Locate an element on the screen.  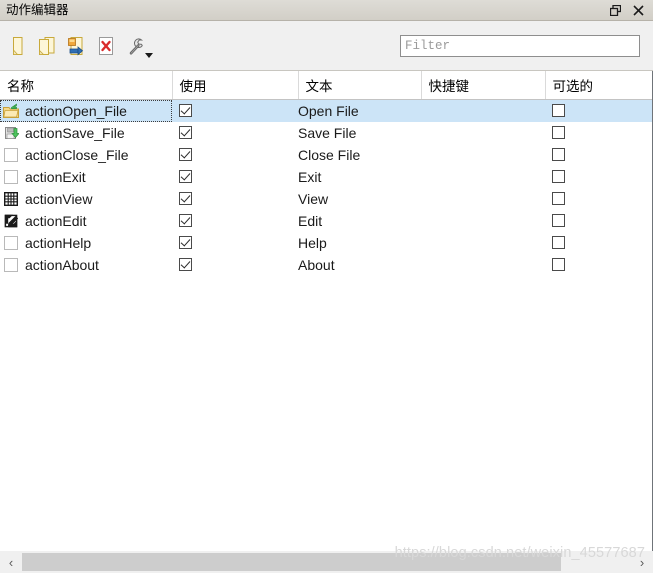
table-row: actionEdit Edit is located at coordinates (326, 221).